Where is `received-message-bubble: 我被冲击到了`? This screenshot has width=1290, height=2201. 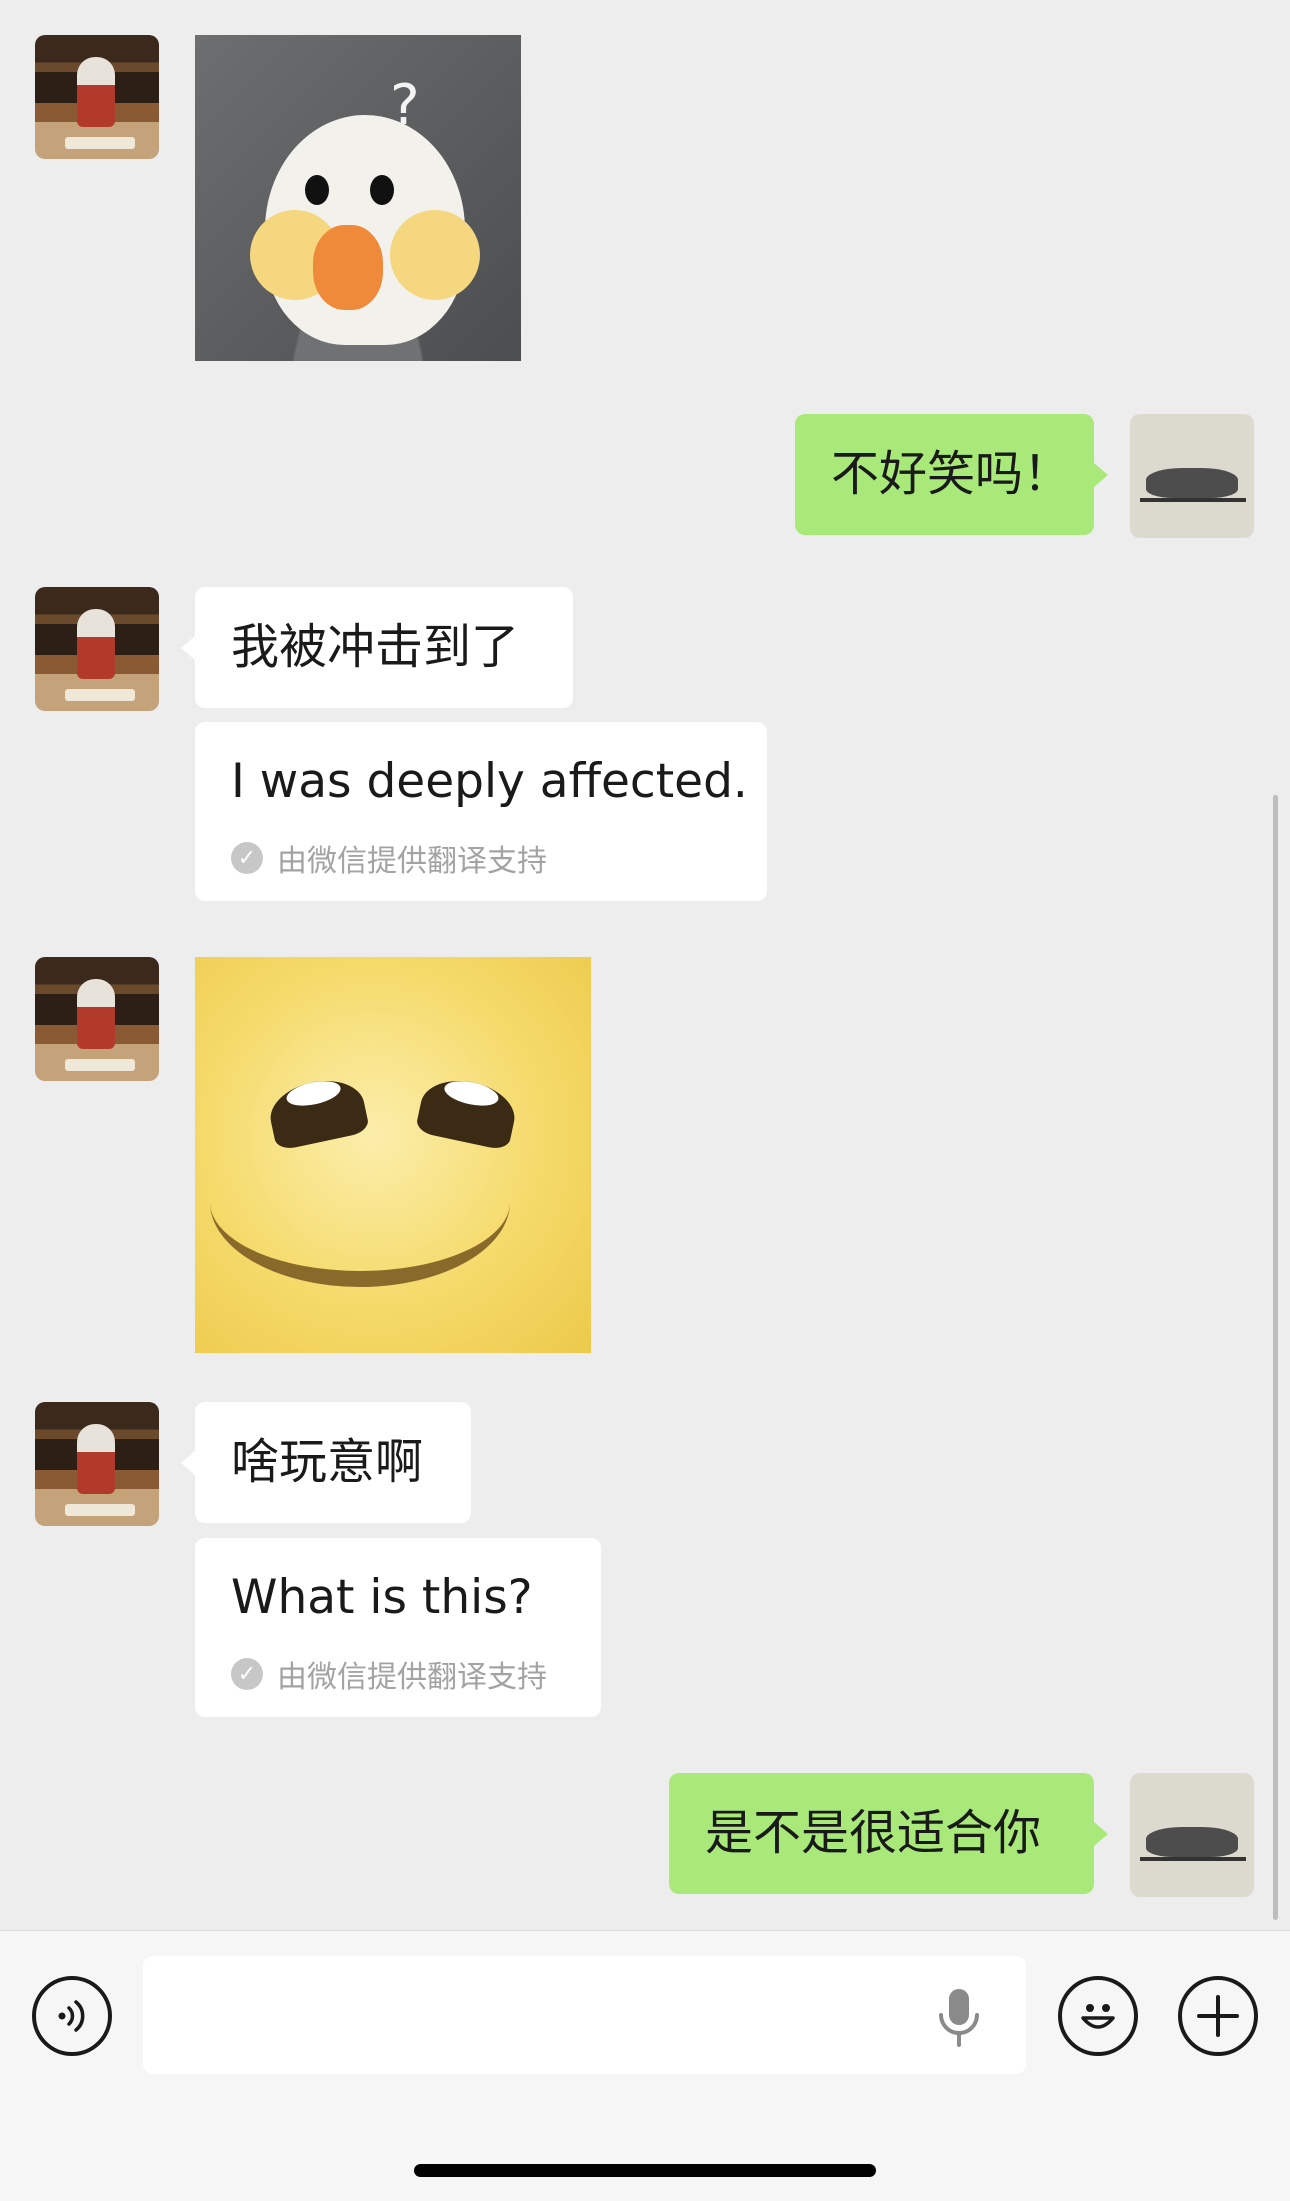 received-message-bubble: 我被冲击到了 is located at coordinates (377, 647).